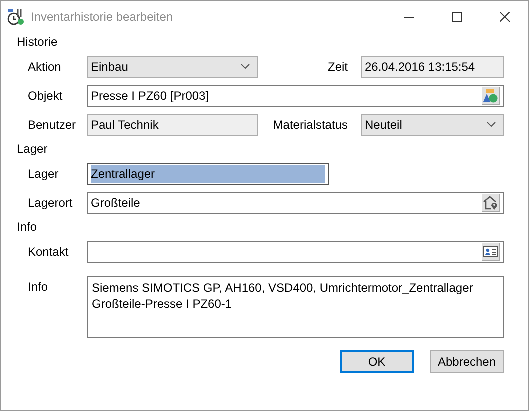 This screenshot has height=411, width=529. I want to click on field-label: Aktion, so click(44, 67).